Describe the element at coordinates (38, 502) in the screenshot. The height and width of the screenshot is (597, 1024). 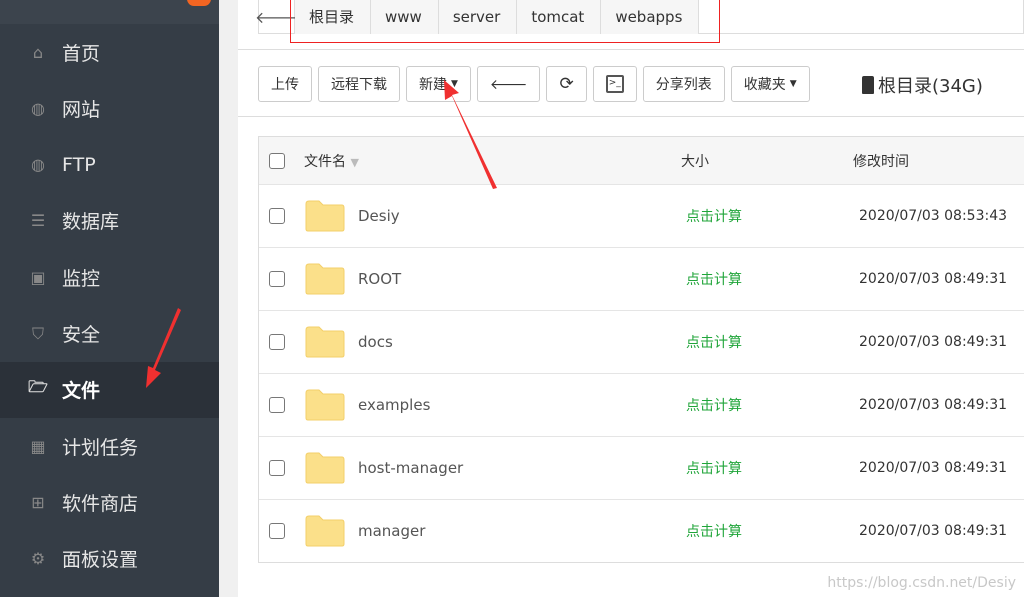
I see `apps-icon: ⊞` at that location.